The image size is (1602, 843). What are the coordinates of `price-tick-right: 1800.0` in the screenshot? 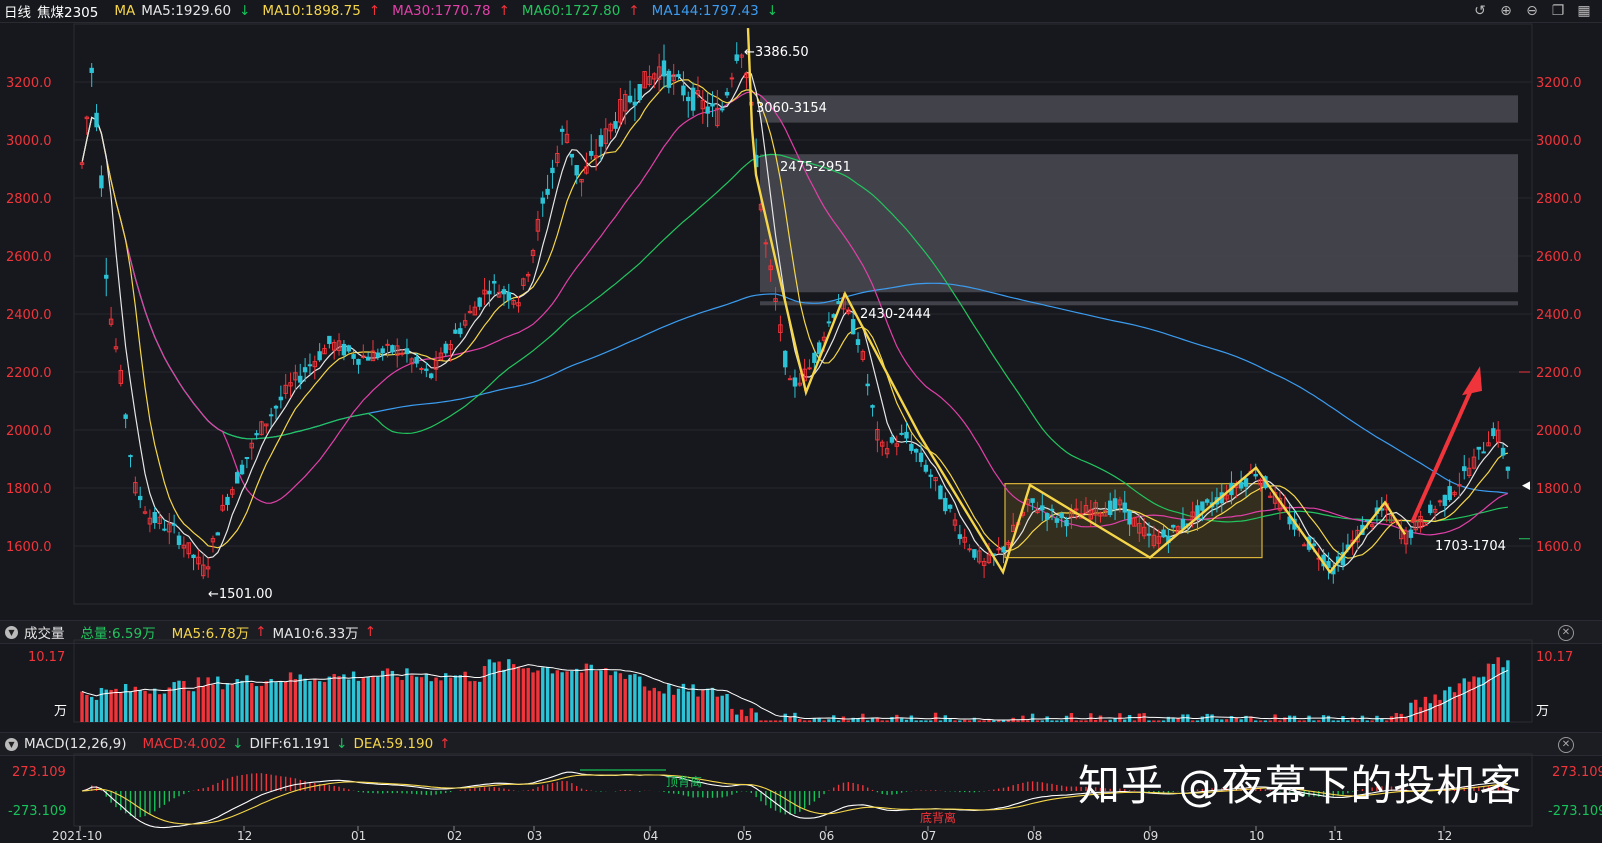 It's located at (1559, 489).